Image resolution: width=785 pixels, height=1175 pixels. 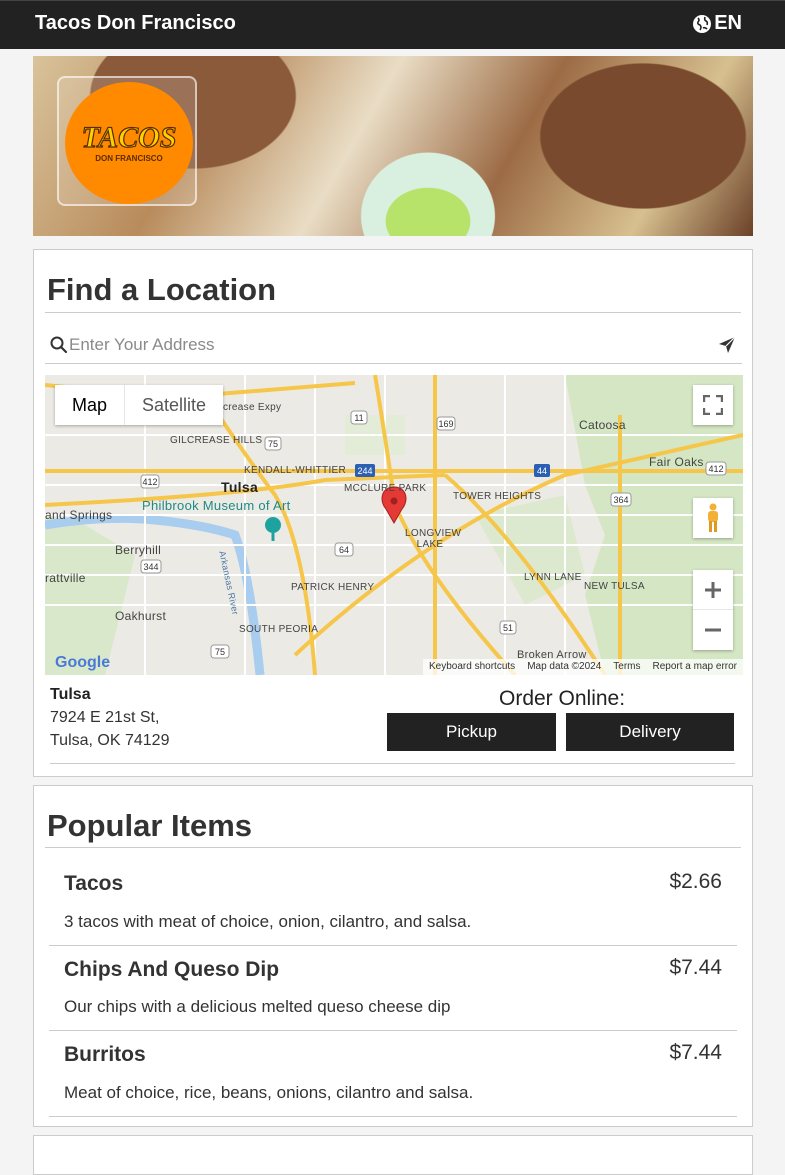 I want to click on menu-item-name: Chips And Queso Dip, so click(x=172, y=969).